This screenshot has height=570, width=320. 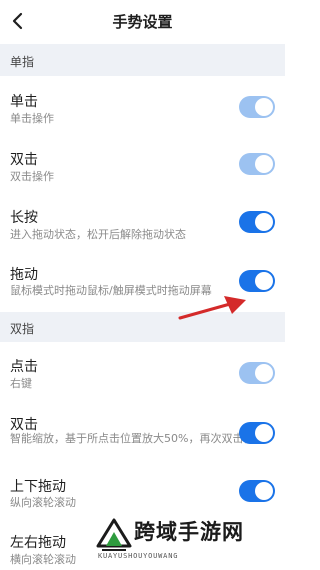 I want to click on setting-label: 点击, so click(x=24, y=367).